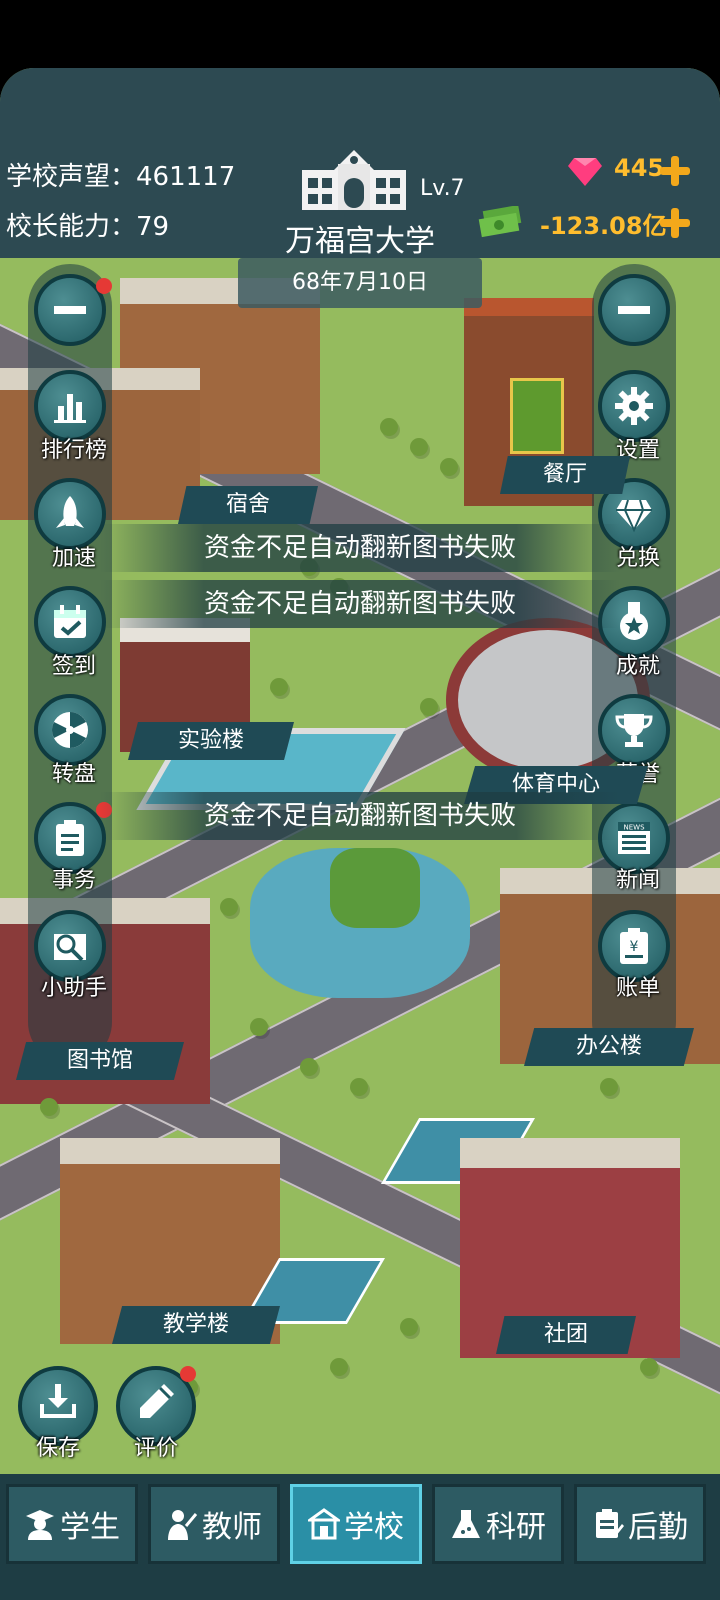 This screenshot has width=720, height=1600. Describe the element at coordinates (375, 888) in the screenshot. I see `rock-garden` at that location.